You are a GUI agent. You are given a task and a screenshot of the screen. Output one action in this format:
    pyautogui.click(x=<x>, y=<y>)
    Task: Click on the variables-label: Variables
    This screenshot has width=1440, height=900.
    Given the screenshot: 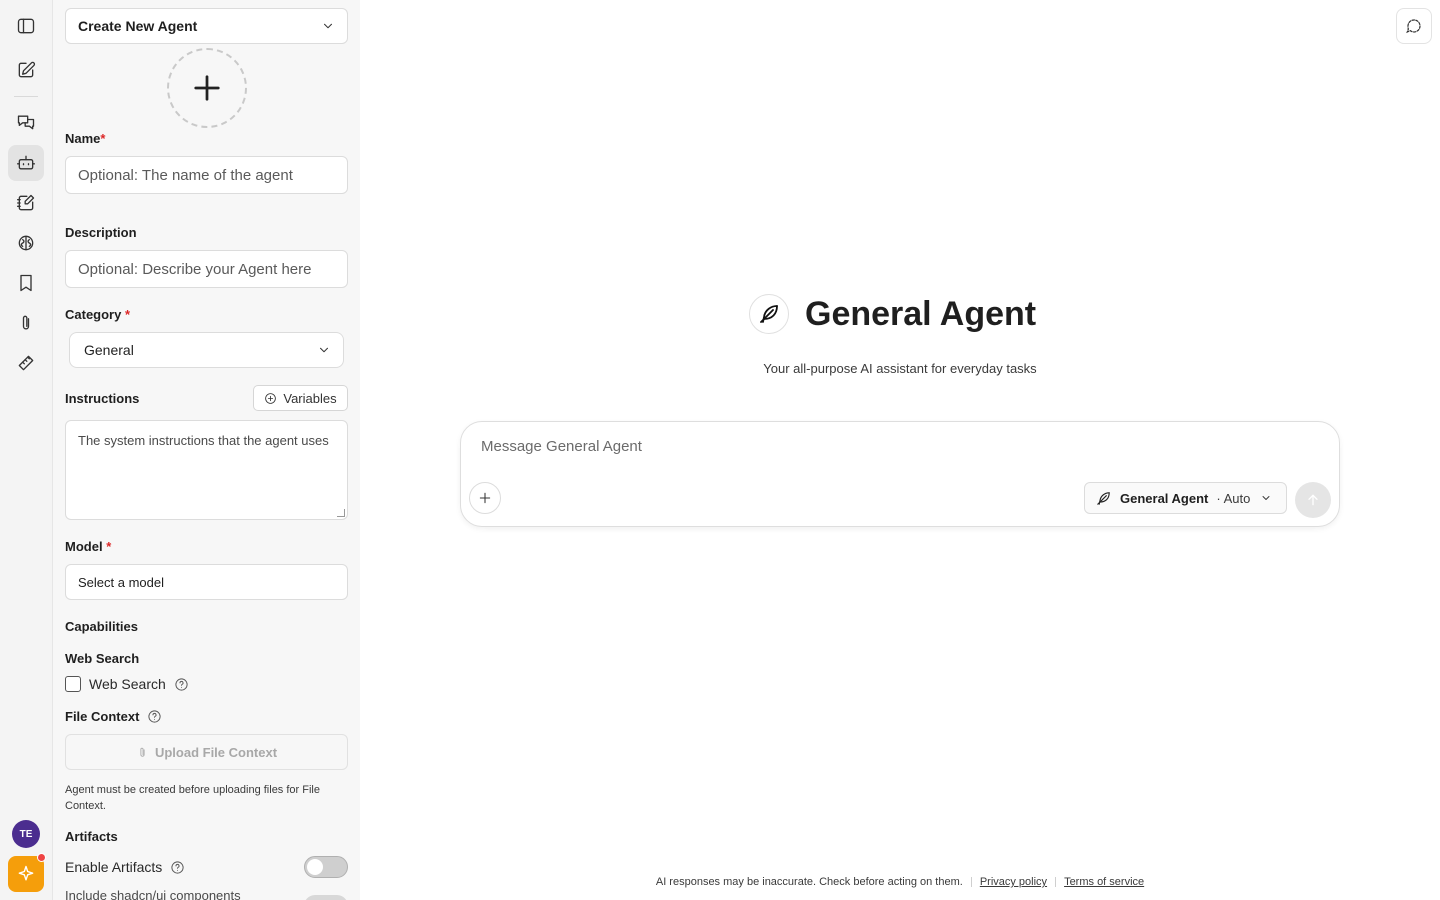 What is the action you would take?
    pyautogui.click(x=310, y=398)
    